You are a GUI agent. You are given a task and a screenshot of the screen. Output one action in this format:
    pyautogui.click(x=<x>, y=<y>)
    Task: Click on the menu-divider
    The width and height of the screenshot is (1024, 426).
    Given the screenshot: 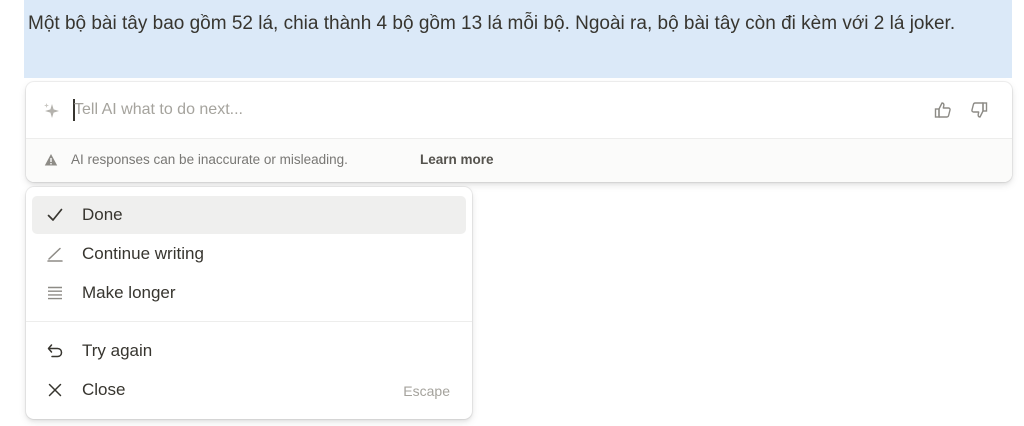 What is the action you would take?
    pyautogui.click(x=249, y=321)
    